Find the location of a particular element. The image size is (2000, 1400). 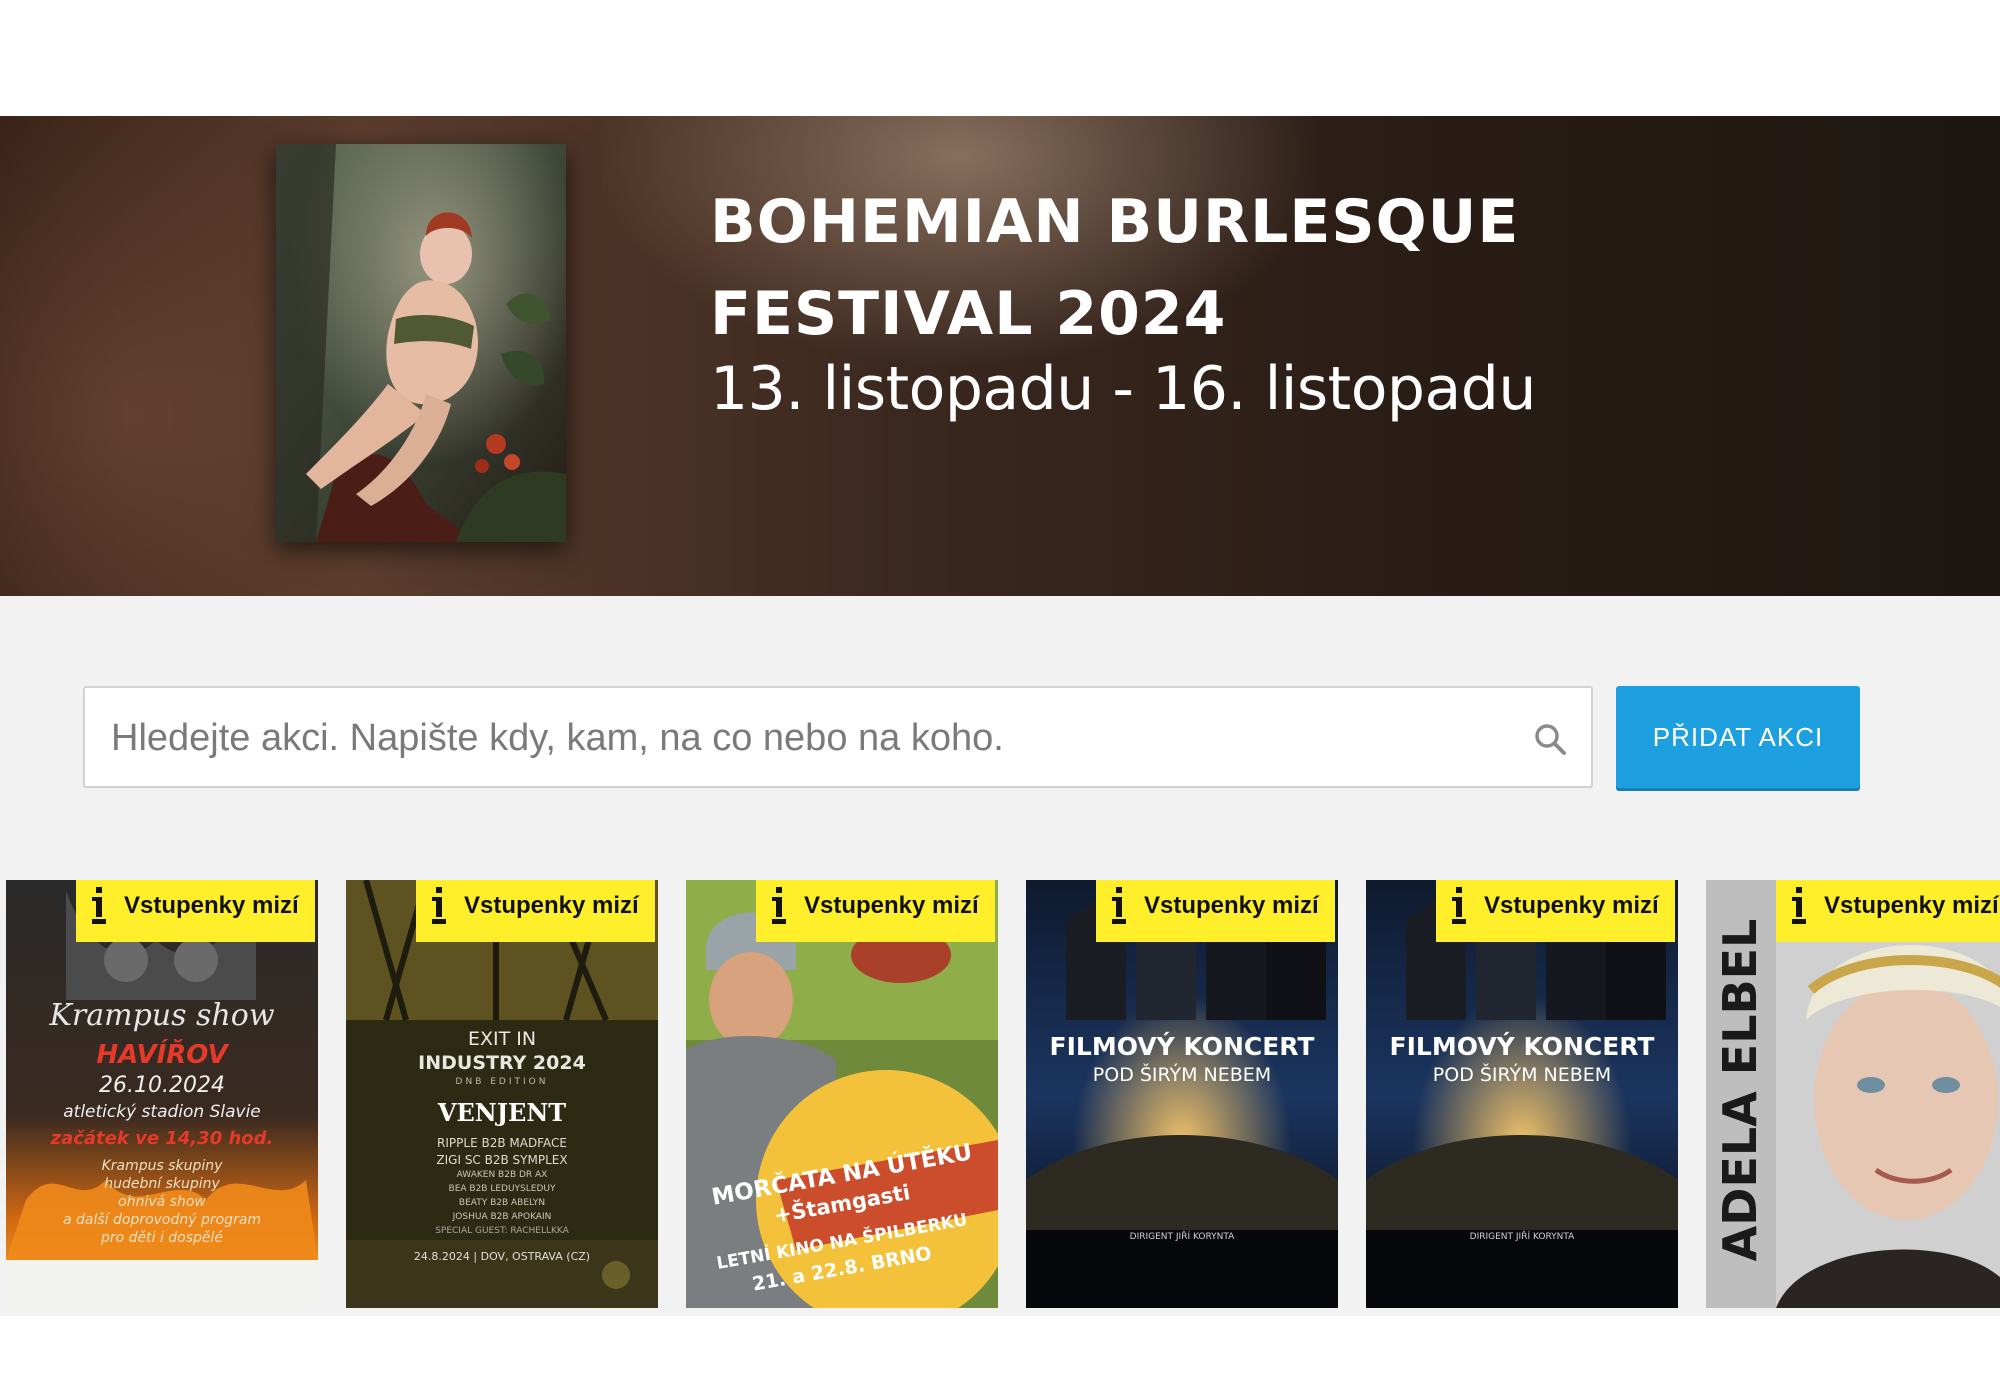

event-poster: ADELA ELBEL is located at coordinates (1853, 1094).